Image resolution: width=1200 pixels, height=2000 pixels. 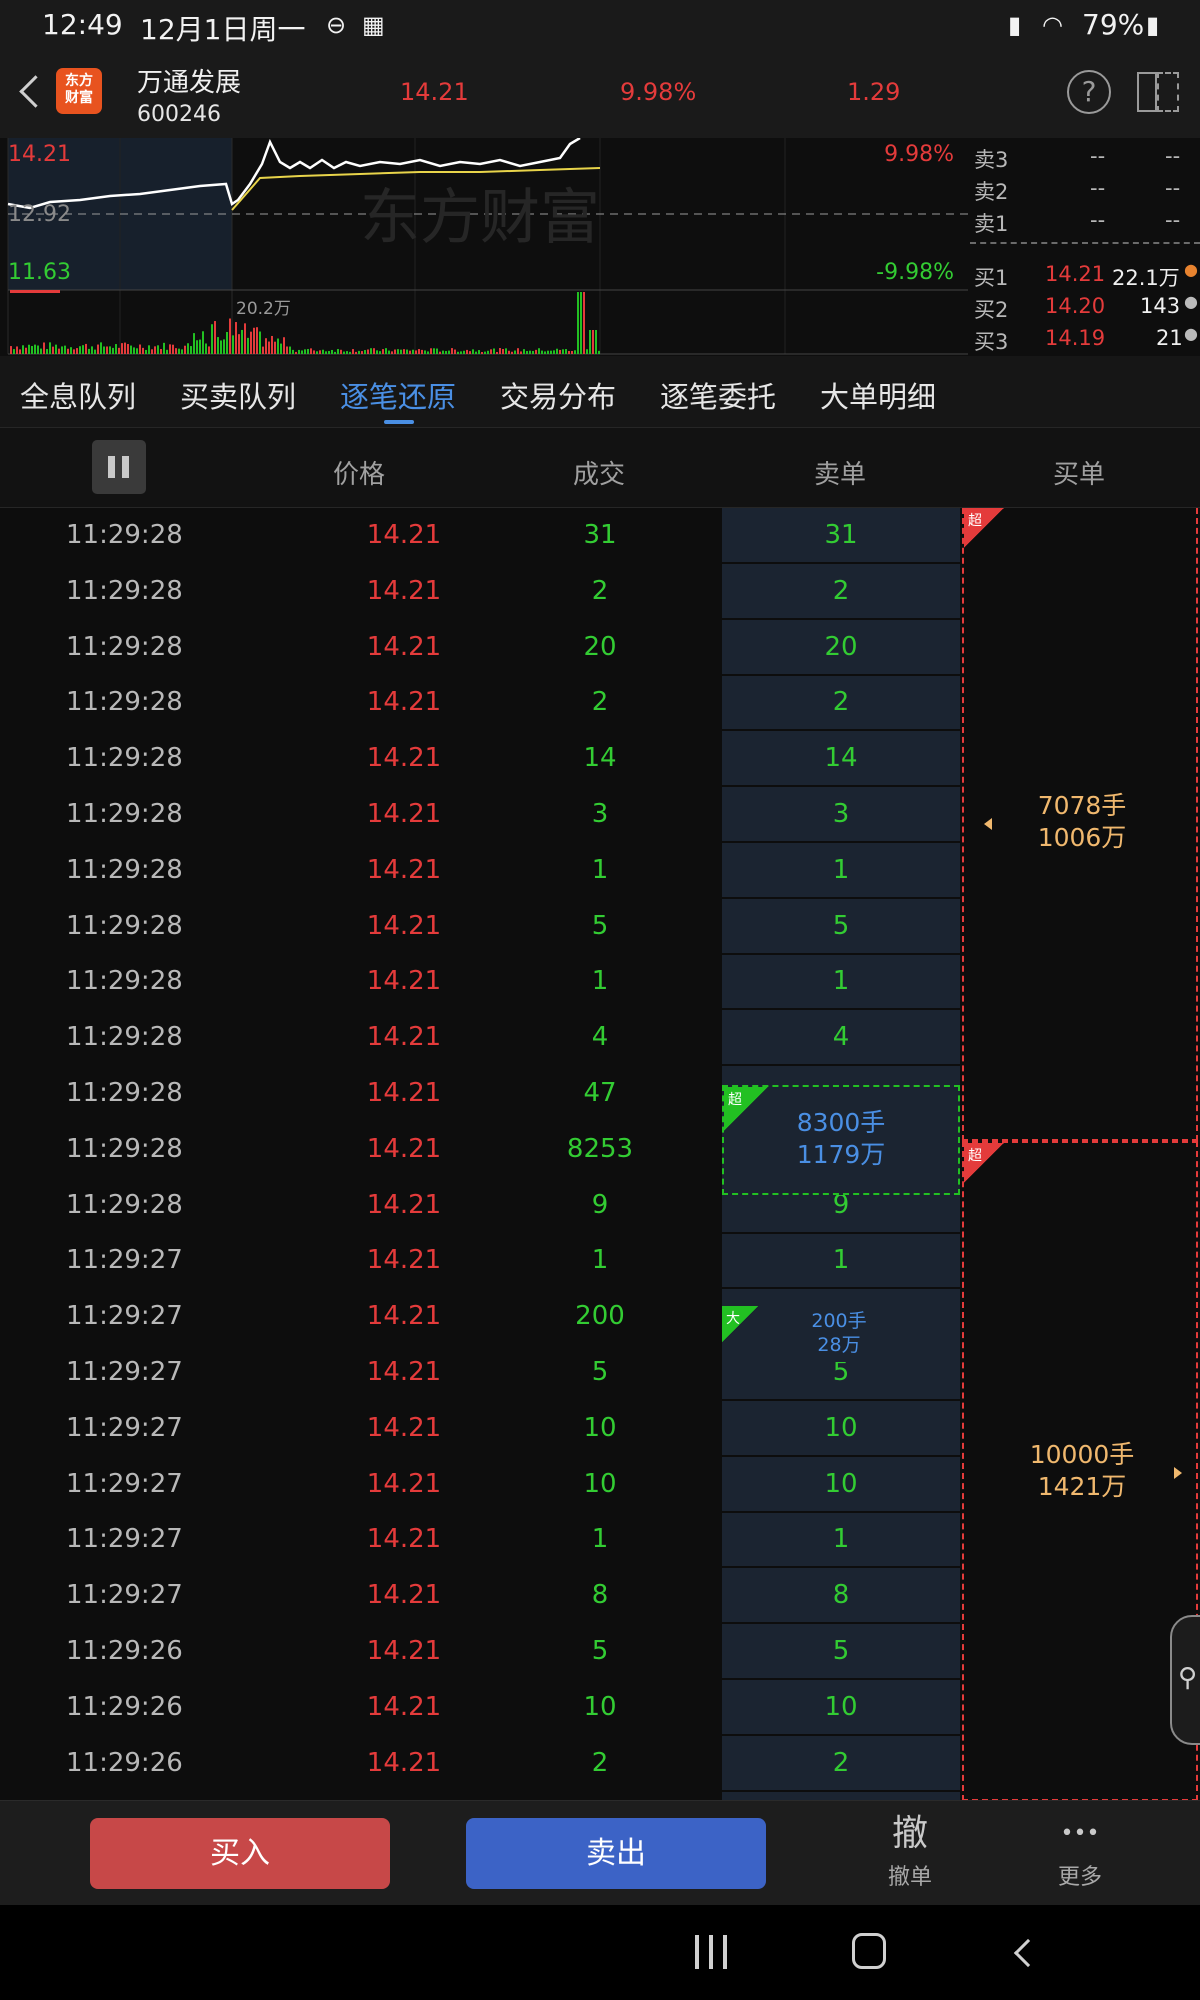 What do you see at coordinates (1080, 1851) in the screenshot?
I see `more-button: ••• 更多` at bounding box center [1080, 1851].